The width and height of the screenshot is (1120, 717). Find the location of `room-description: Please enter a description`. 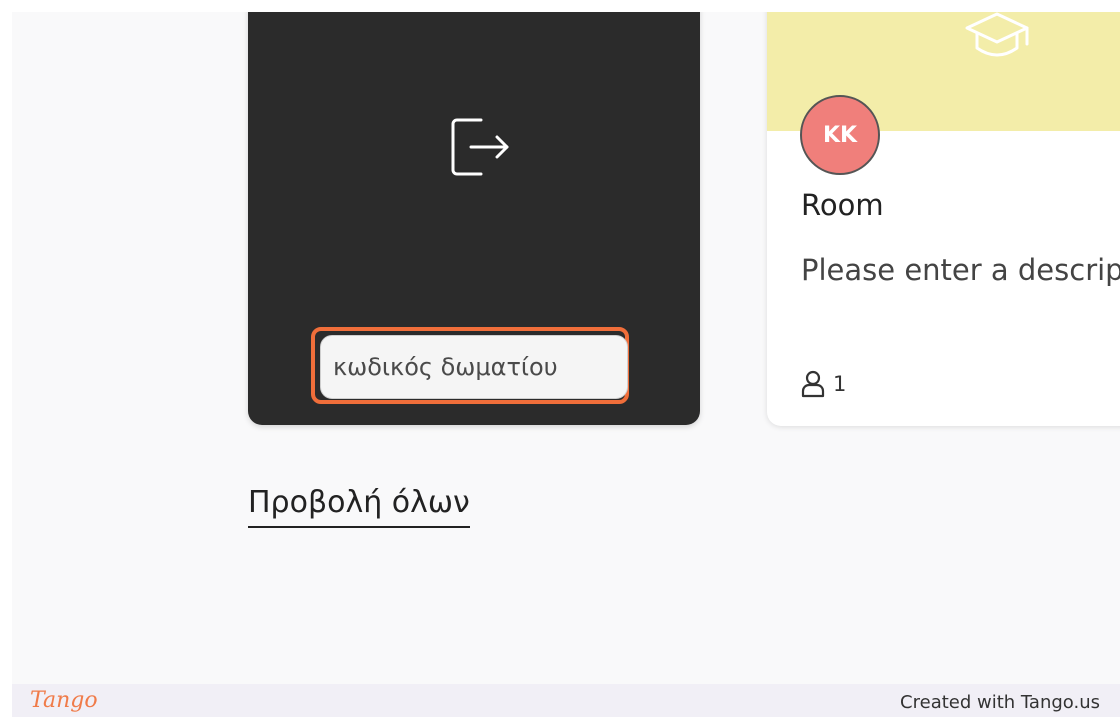

room-description: Please enter a description is located at coordinates (960, 270).